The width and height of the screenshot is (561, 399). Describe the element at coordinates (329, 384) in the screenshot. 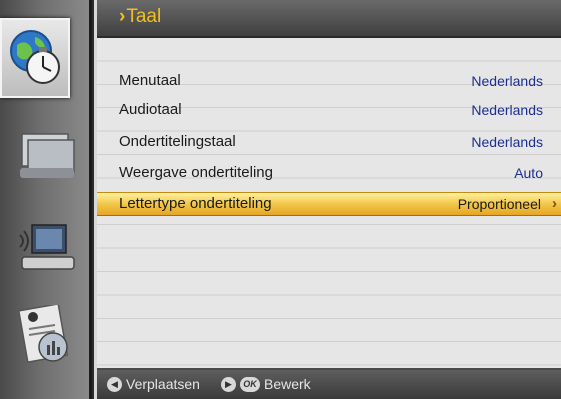

I see `footer-hint-bar: ◀ Verplaatsen ▶ OK Bewerk` at that location.